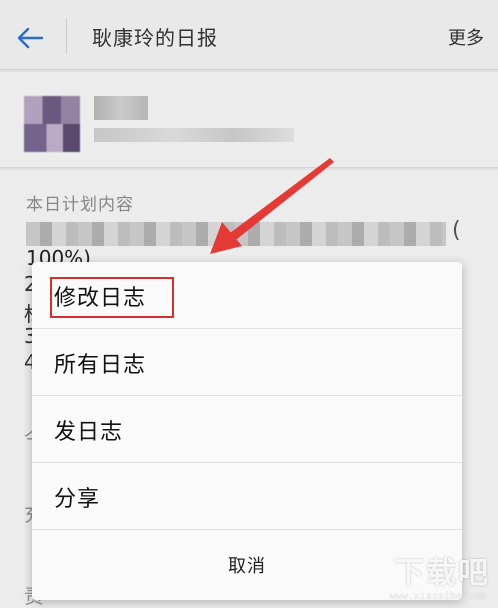 The width and height of the screenshot is (498, 608). What do you see at coordinates (194, 135) in the screenshot?
I see `author-subtitle-blurred` at bounding box center [194, 135].